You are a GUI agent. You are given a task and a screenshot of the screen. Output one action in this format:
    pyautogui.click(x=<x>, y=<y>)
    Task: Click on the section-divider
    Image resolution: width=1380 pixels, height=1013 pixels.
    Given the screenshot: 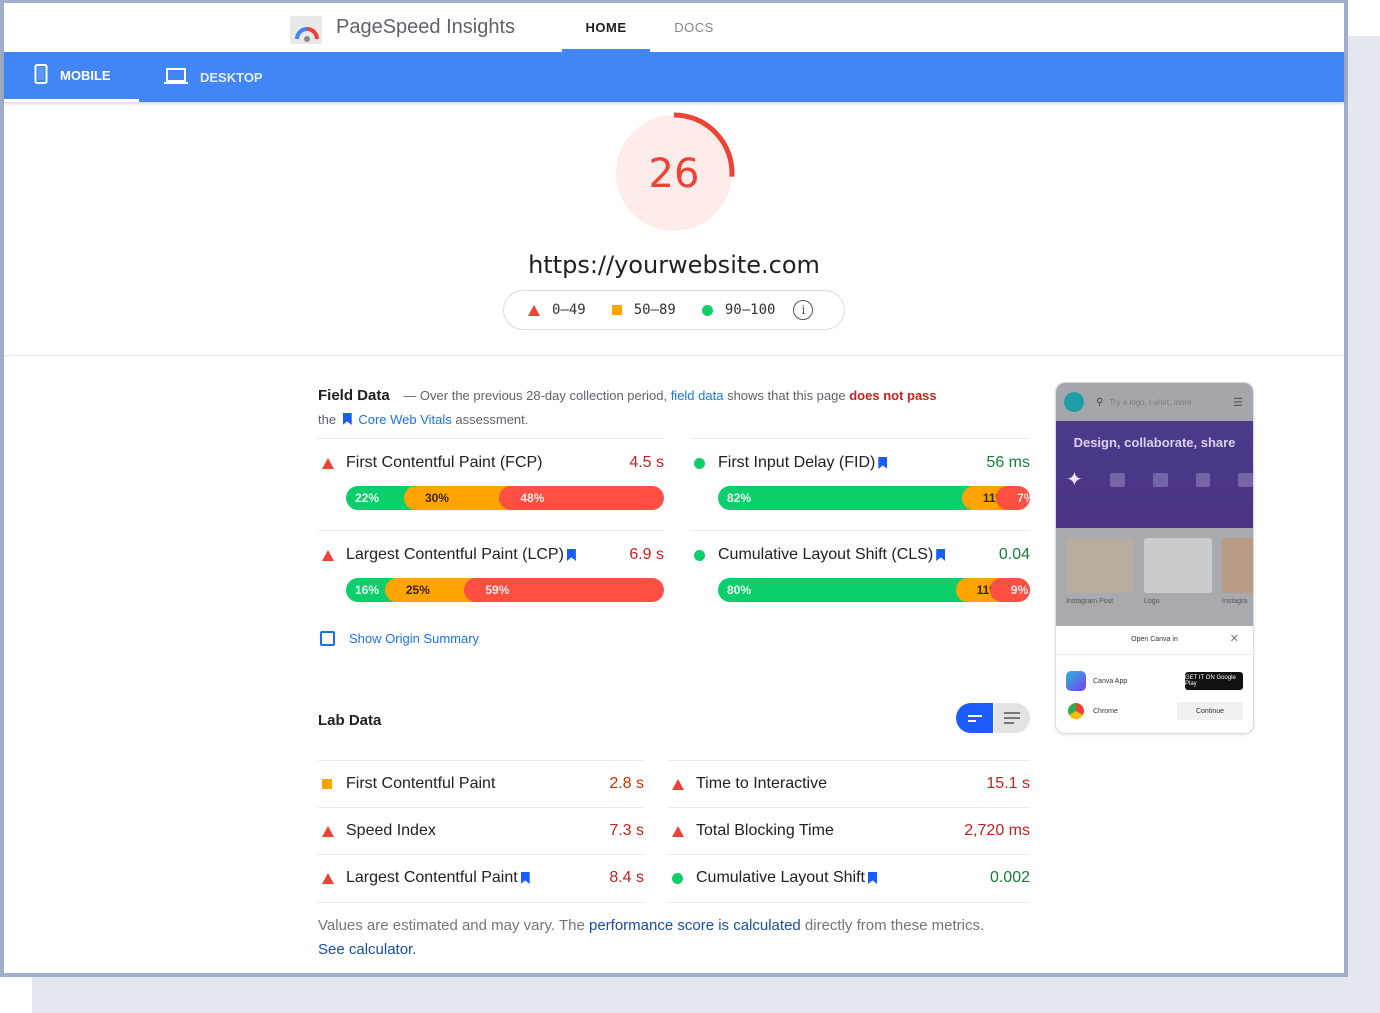 What is the action you would take?
    pyautogui.click(x=674, y=355)
    